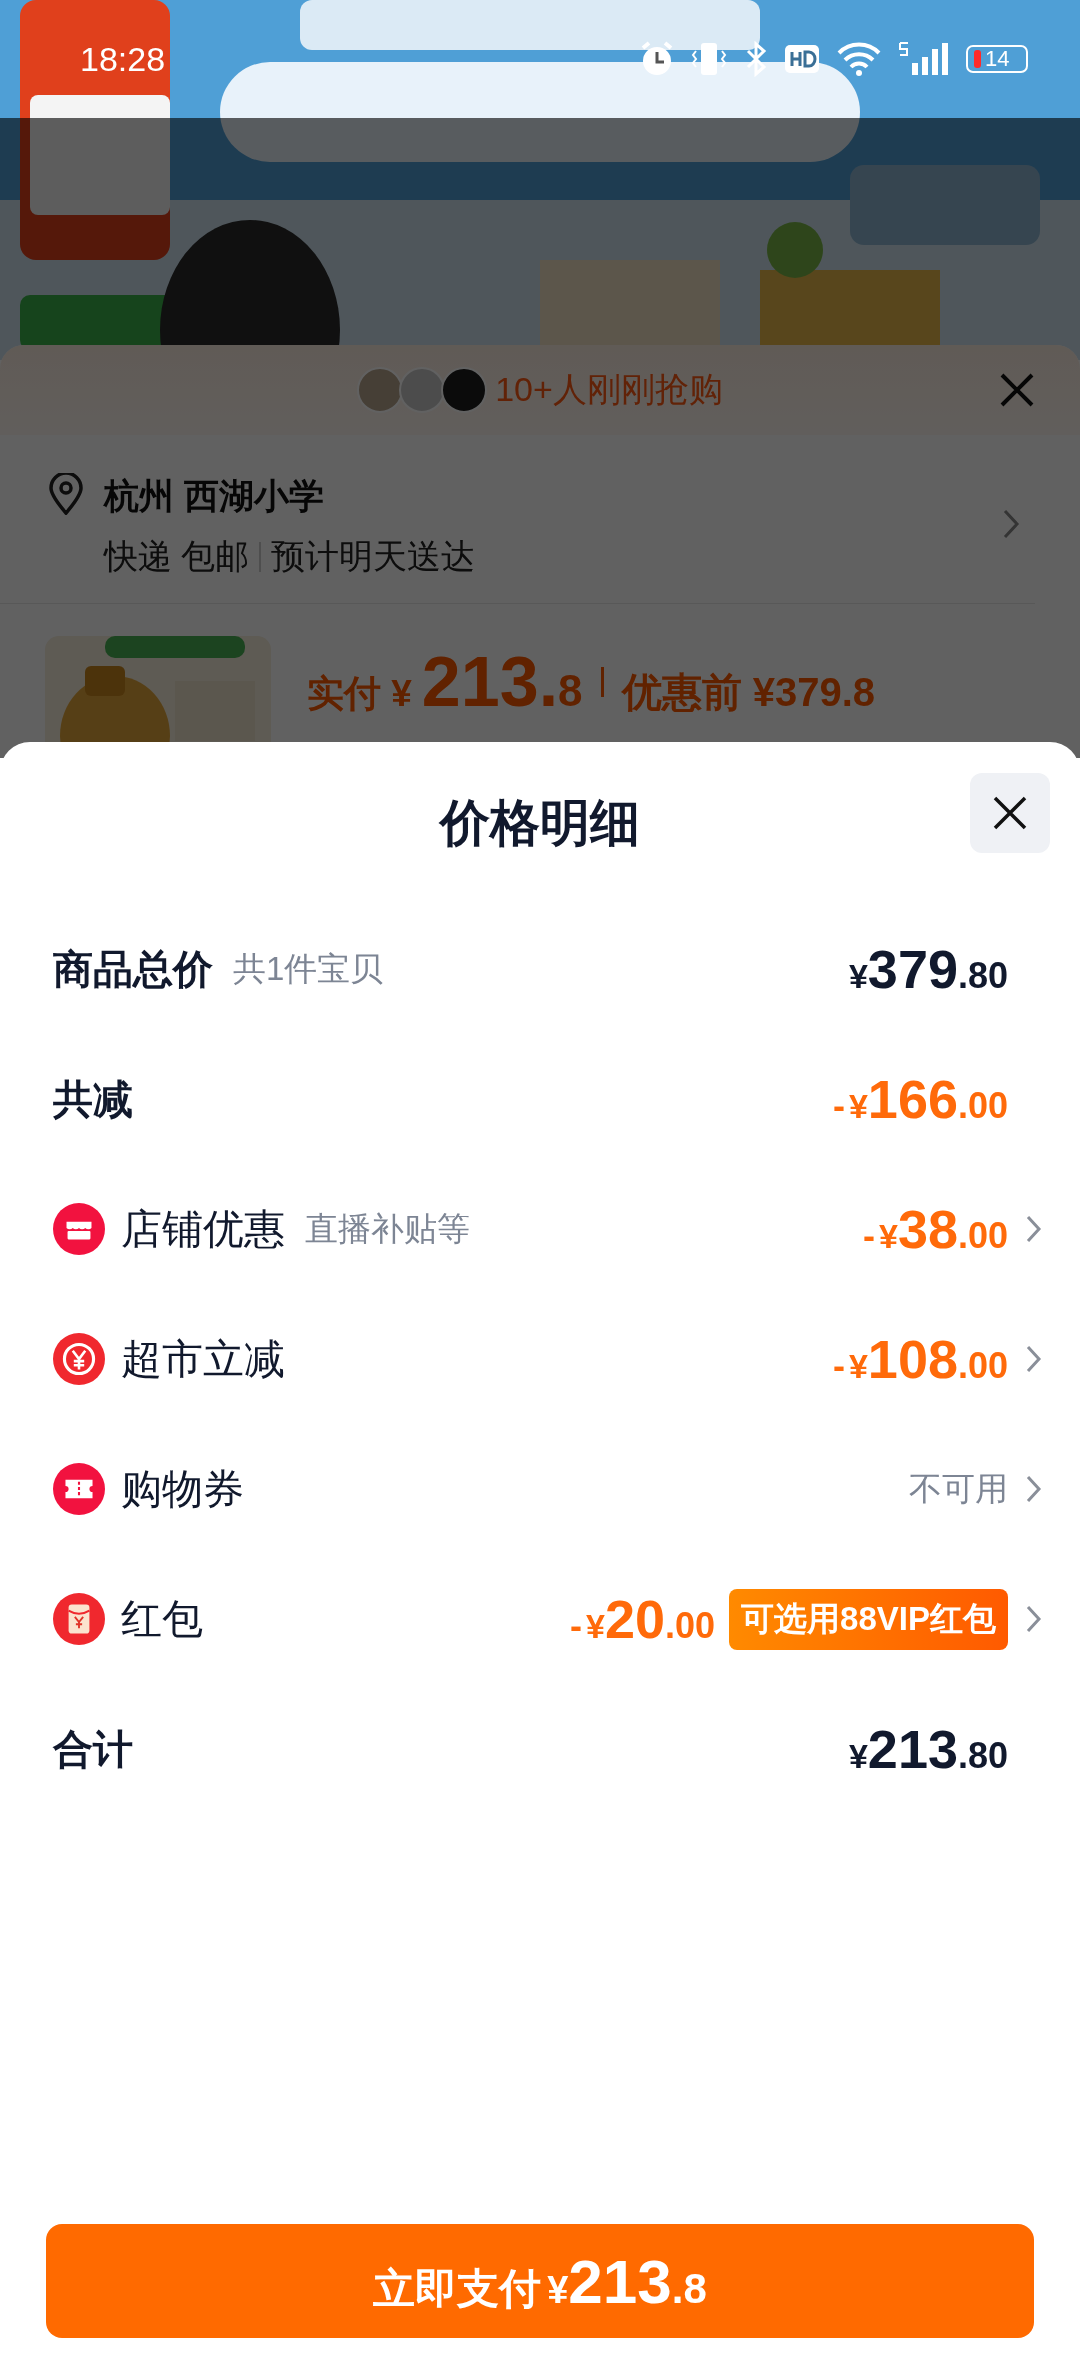  What do you see at coordinates (214, 496) in the screenshot?
I see `address-title: 杭州 西湖小学` at bounding box center [214, 496].